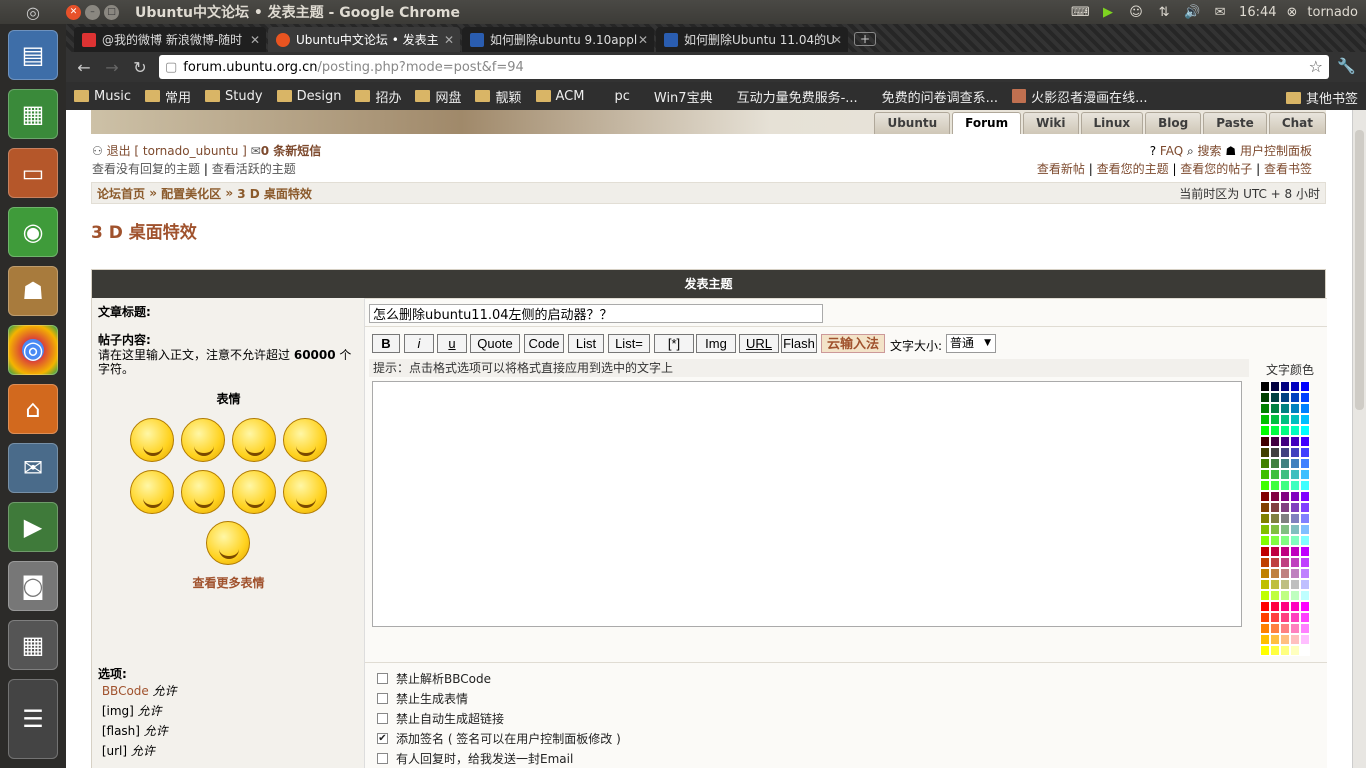  Describe the element at coordinates (452, 343) in the screenshot. I see `underline-button: u` at that location.